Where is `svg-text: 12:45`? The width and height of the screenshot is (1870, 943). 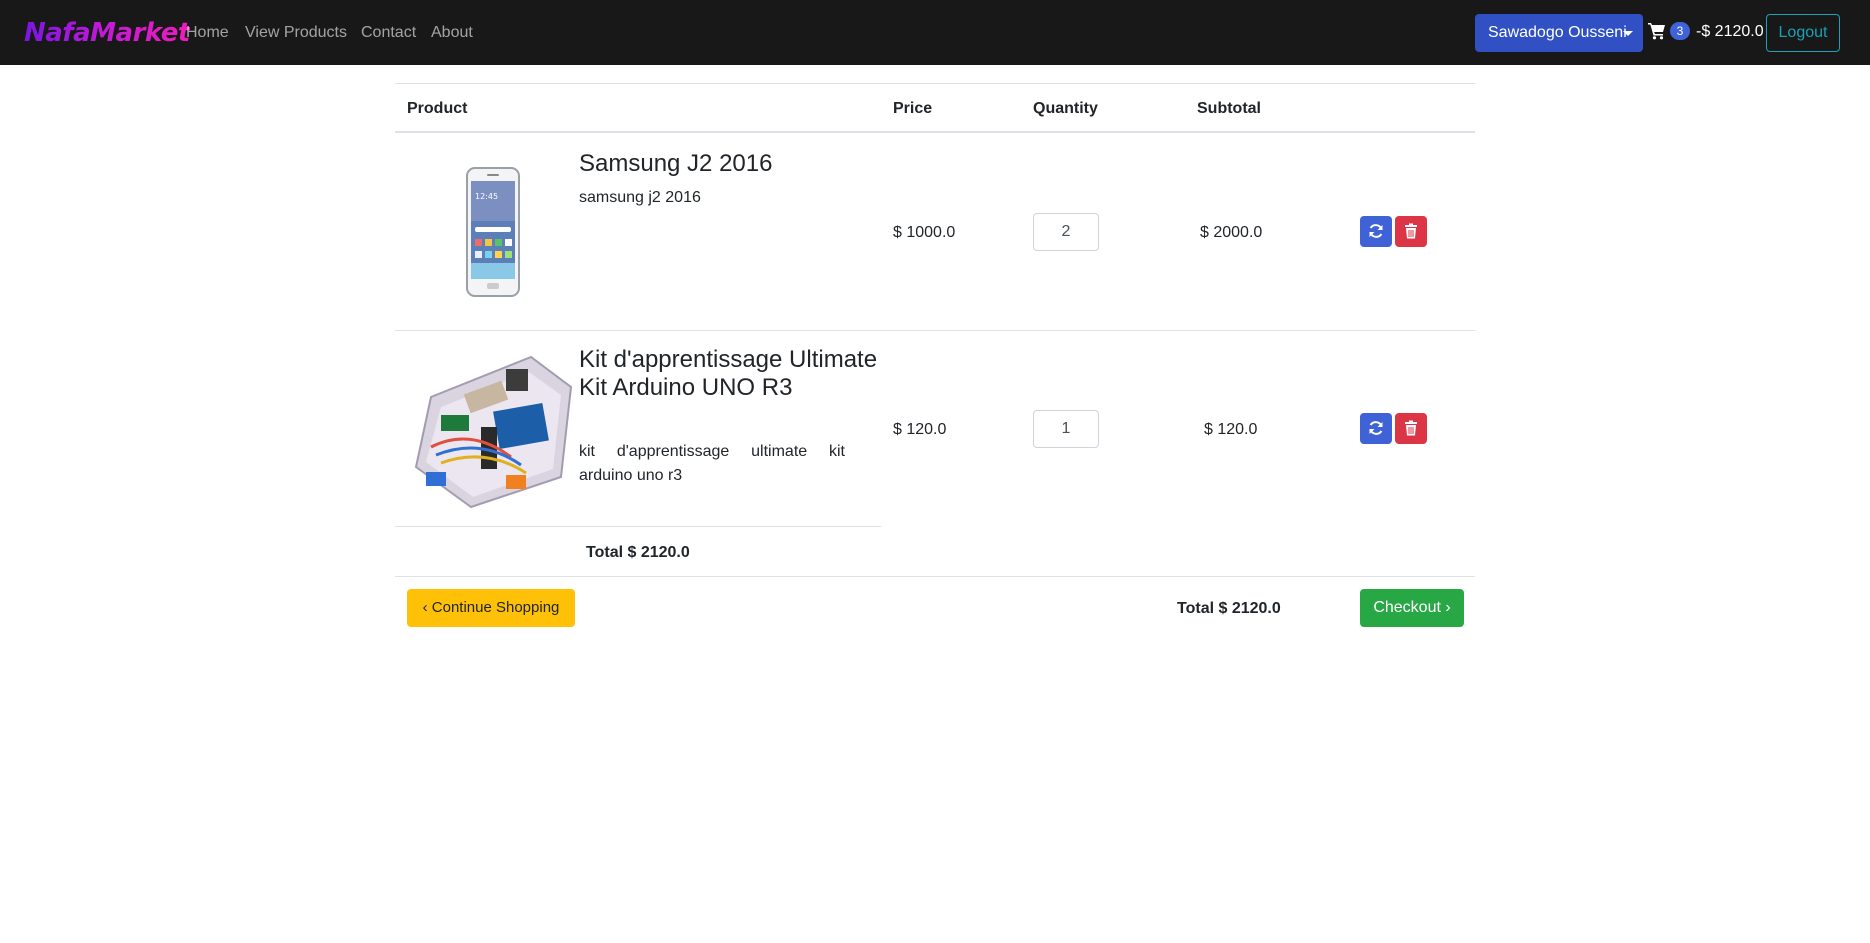 svg-text: 12:45 is located at coordinates (486, 196).